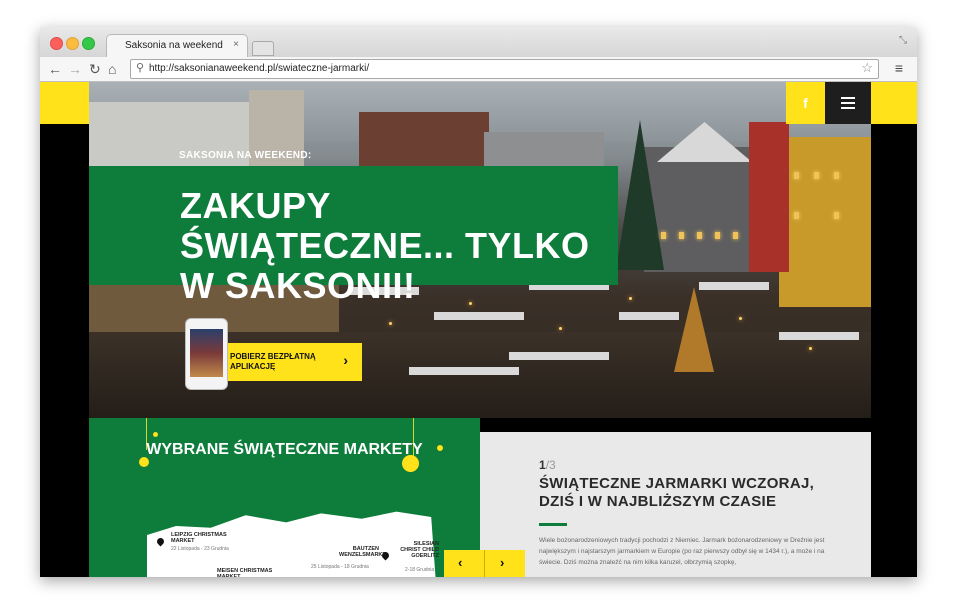  I want to click on slide-counter: 1/3, so click(547, 465).